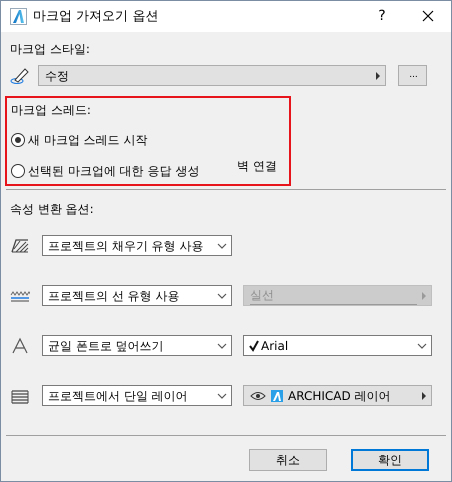 This screenshot has width=452, height=482. Describe the element at coordinates (105, 171) in the screenshot. I see `radio-option: 선택된 마크업에 대한 응답 생성` at that location.